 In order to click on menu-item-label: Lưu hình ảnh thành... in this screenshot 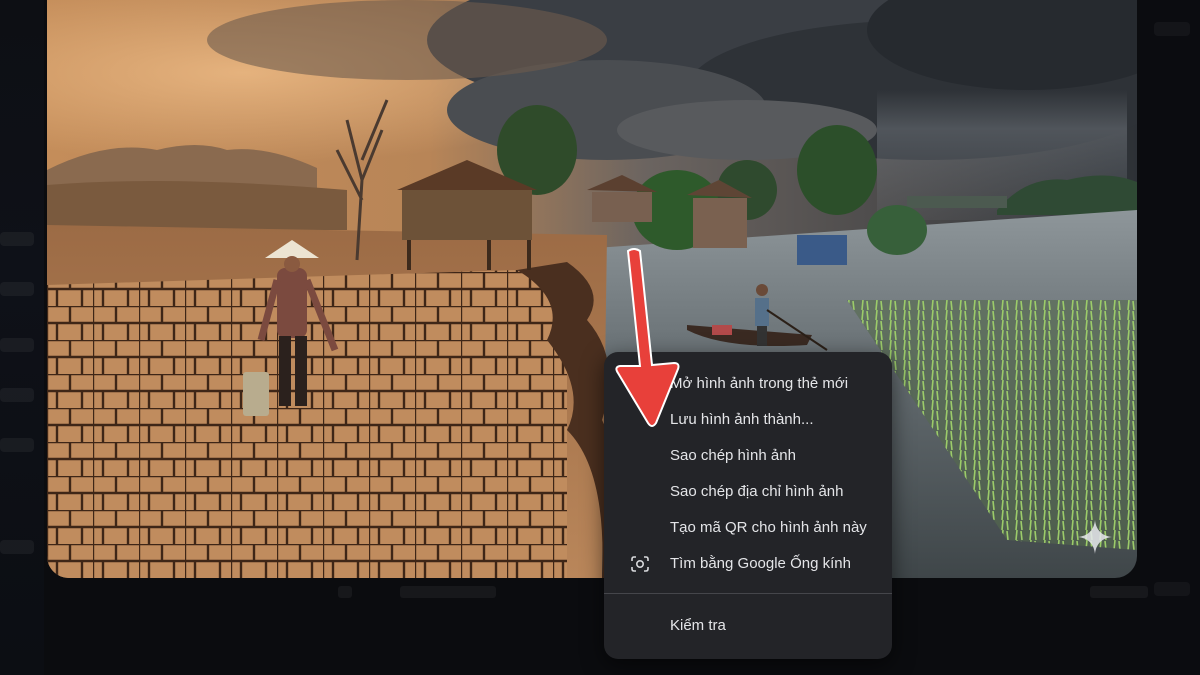, I will do `click(742, 419)`.